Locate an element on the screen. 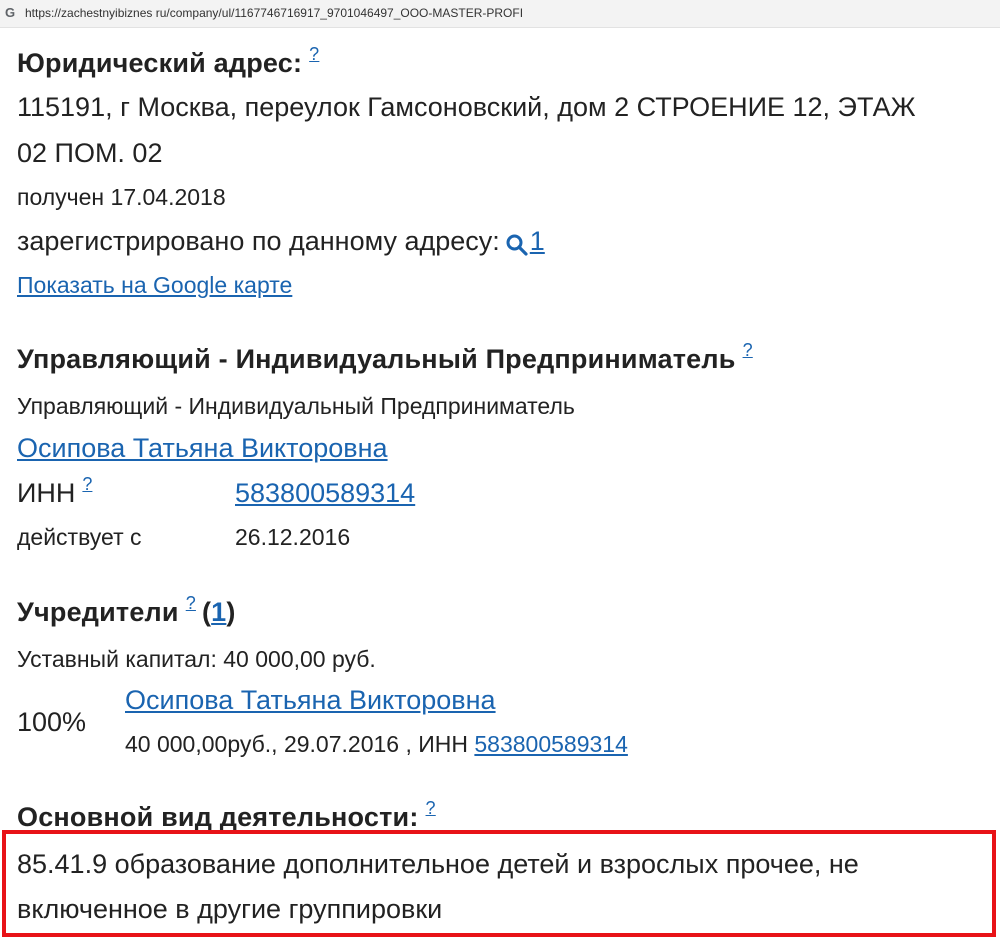  legal-address-heading-text: Юридический адрес: is located at coordinates (160, 63).